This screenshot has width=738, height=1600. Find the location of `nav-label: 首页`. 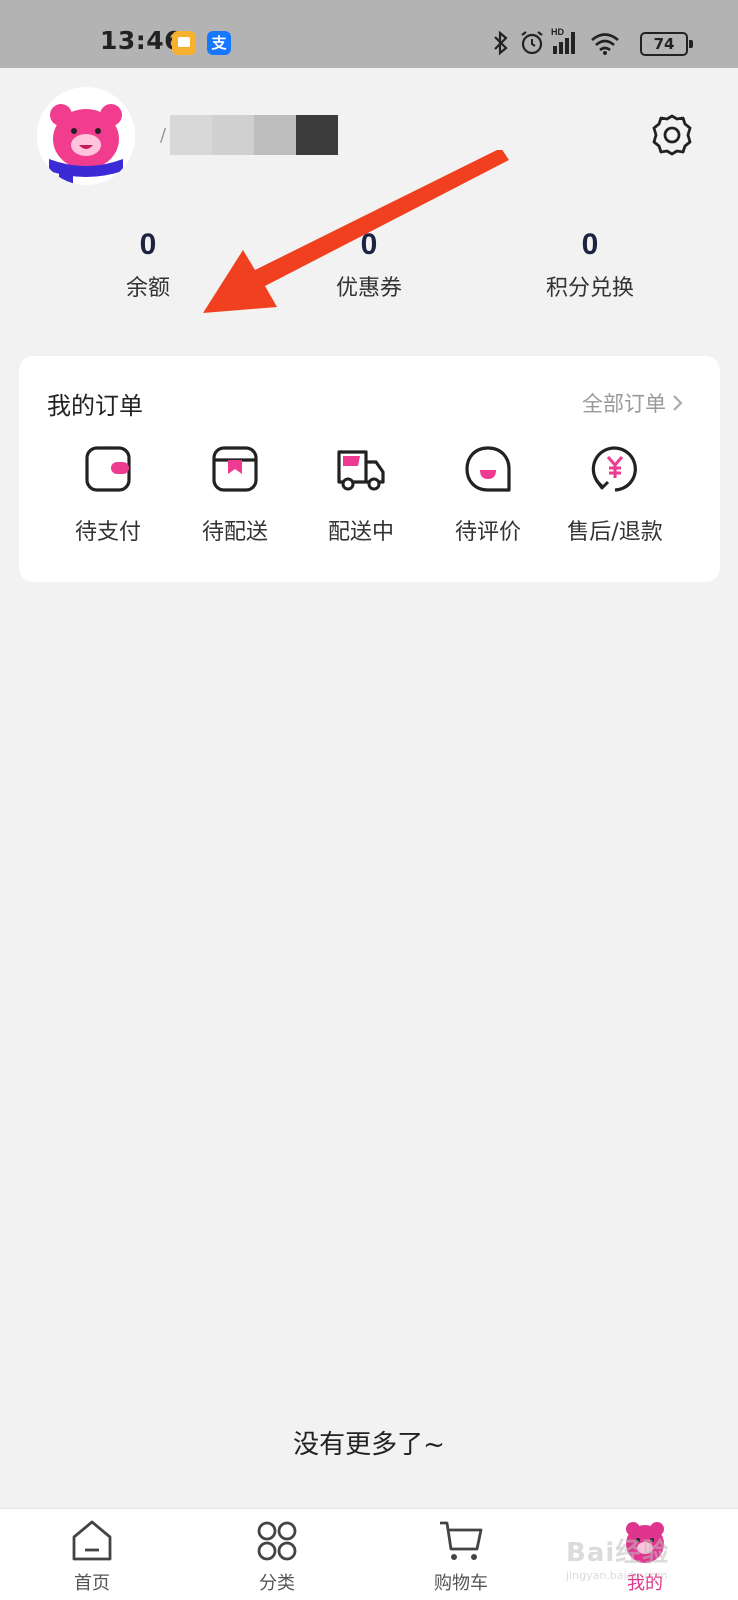

nav-label: 首页 is located at coordinates (92, 1583).